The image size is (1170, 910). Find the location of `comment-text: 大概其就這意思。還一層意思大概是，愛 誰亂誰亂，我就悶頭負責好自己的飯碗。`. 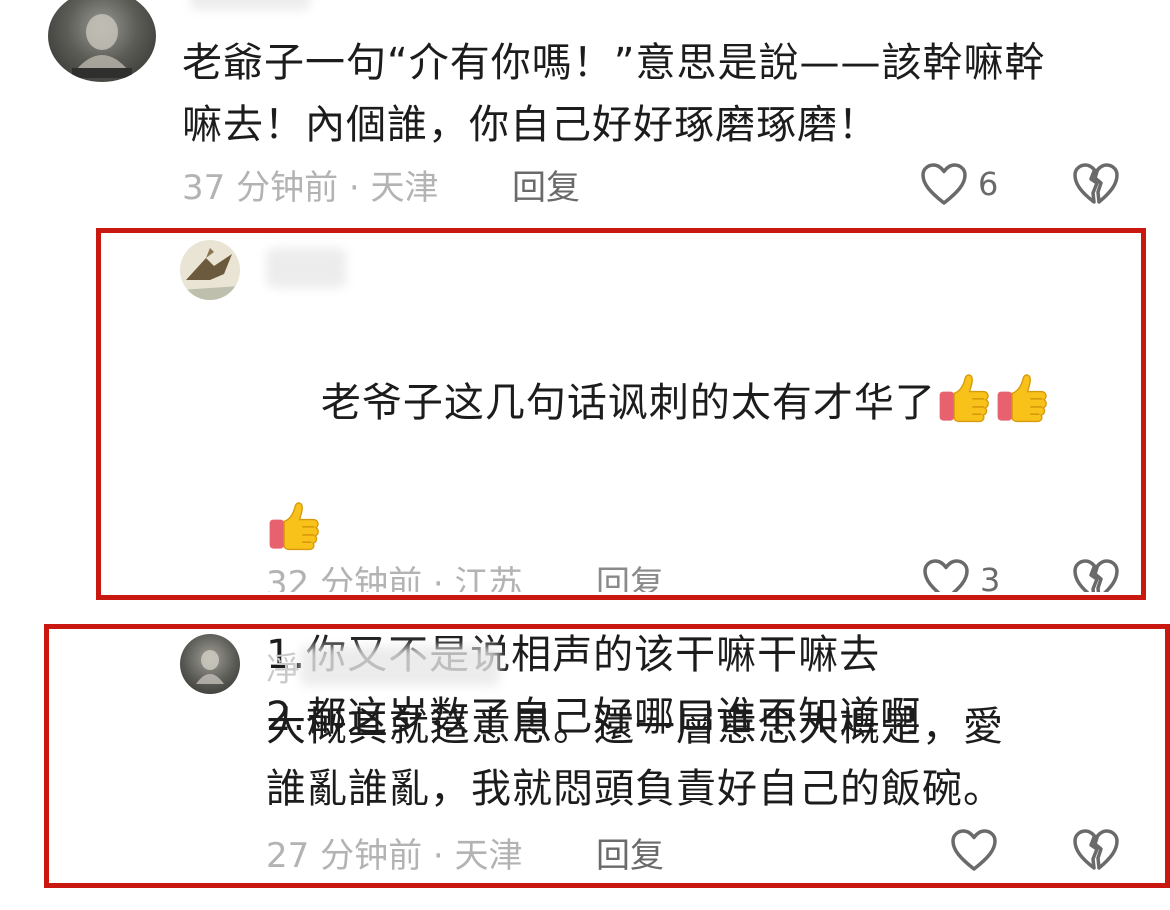

comment-text: 大概其就這意思。還一層意思大概是，愛 誰亂誰亂，我就悶頭負責好自己的飯碗。 is located at coordinates (635, 758).